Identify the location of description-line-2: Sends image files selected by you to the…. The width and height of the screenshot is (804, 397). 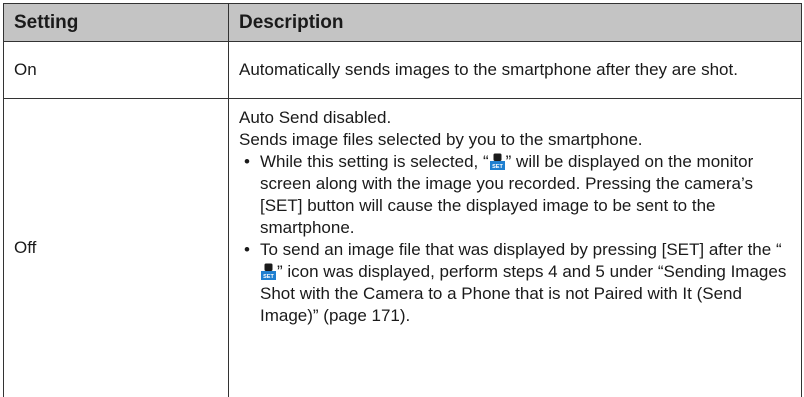
(515, 140).